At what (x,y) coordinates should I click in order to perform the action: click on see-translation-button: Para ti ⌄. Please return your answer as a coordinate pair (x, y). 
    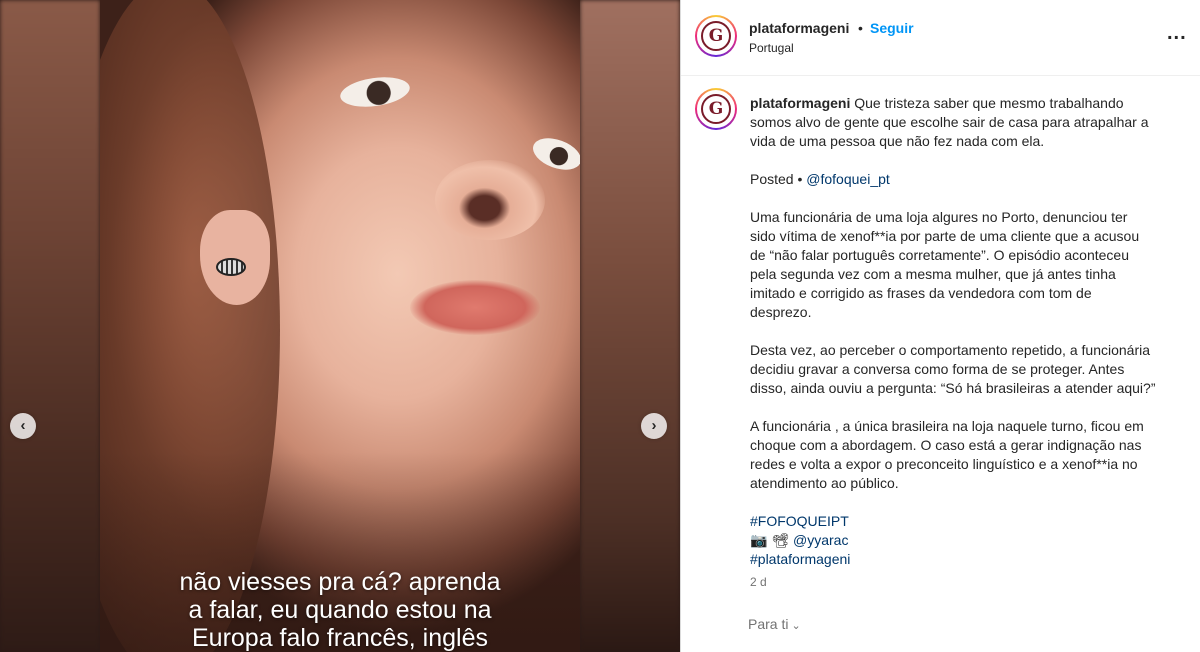
    Looking at the image, I should click on (774, 624).